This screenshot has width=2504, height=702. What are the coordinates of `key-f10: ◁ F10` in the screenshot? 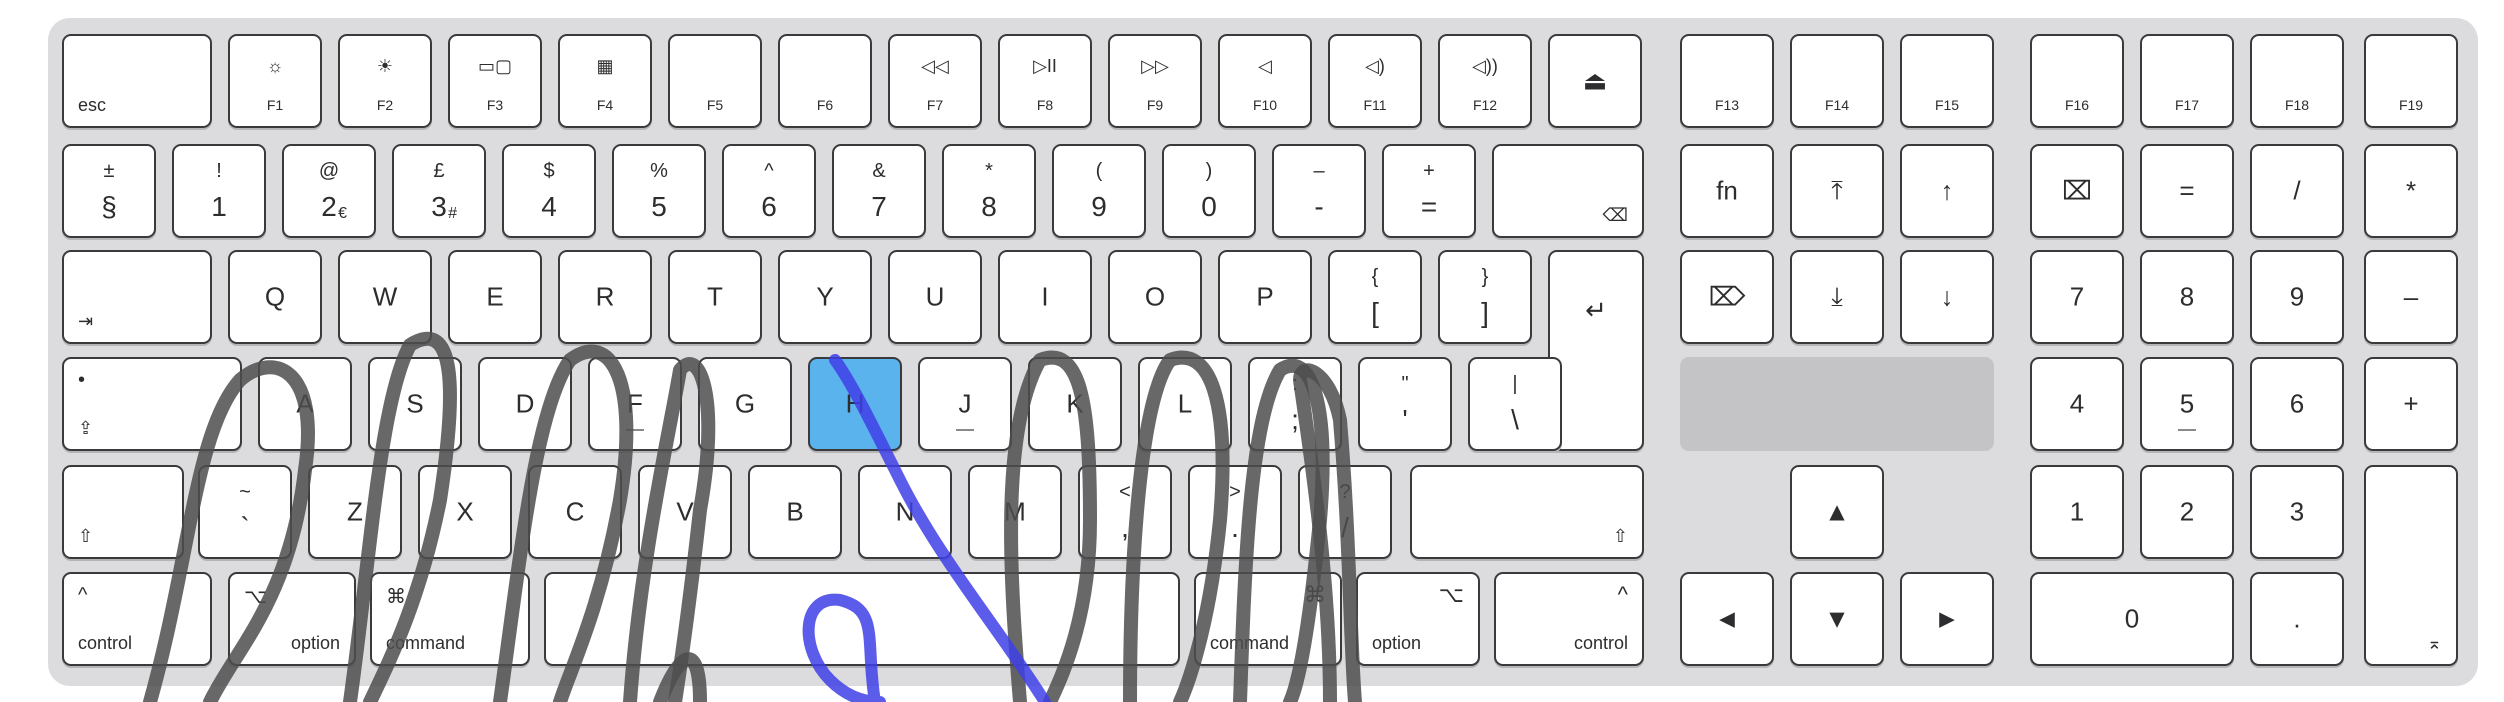 It's located at (1265, 81).